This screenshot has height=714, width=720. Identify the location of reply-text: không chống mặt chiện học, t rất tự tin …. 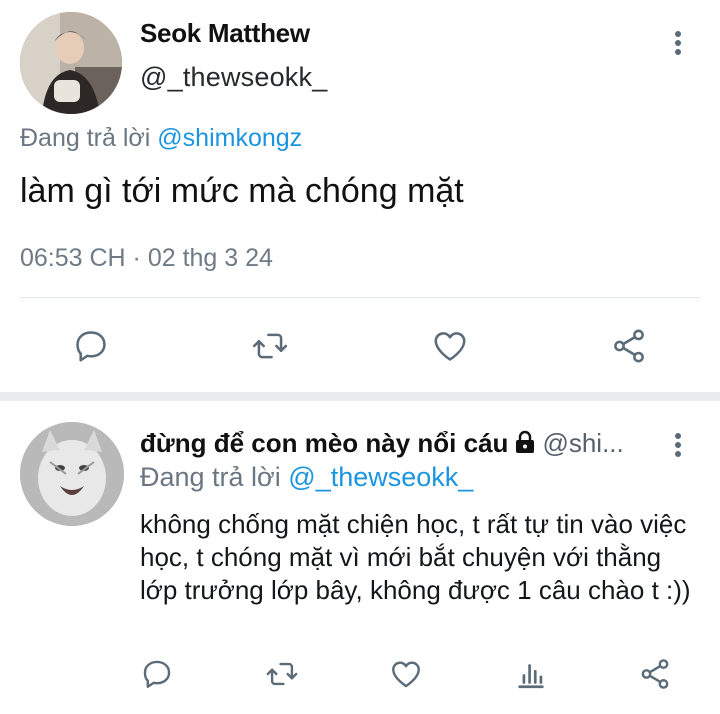
(415, 557).